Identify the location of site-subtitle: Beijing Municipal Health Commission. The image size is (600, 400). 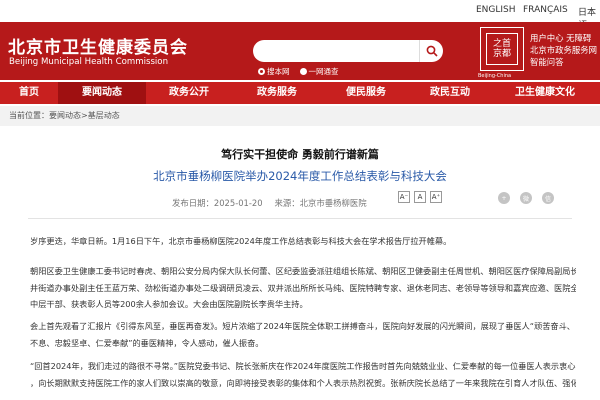
(89, 62).